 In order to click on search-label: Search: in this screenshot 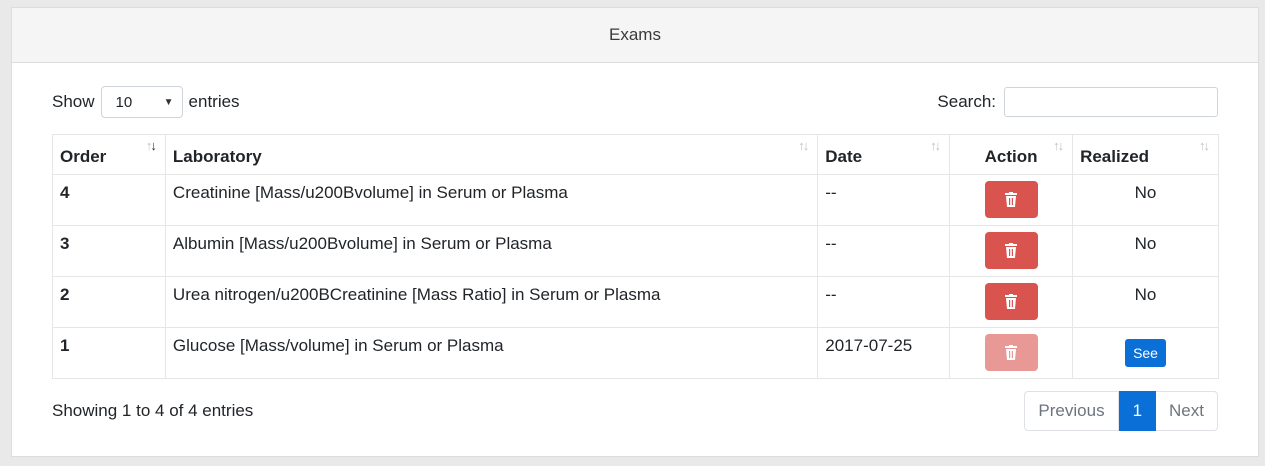, I will do `click(966, 101)`.